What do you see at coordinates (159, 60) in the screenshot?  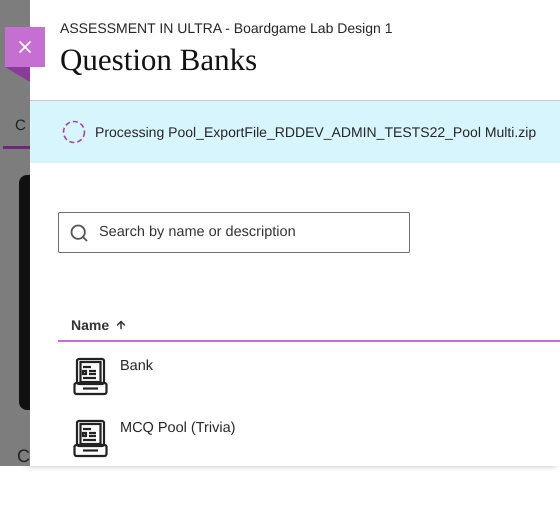 I see `page-title: Question Banks` at bounding box center [159, 60].